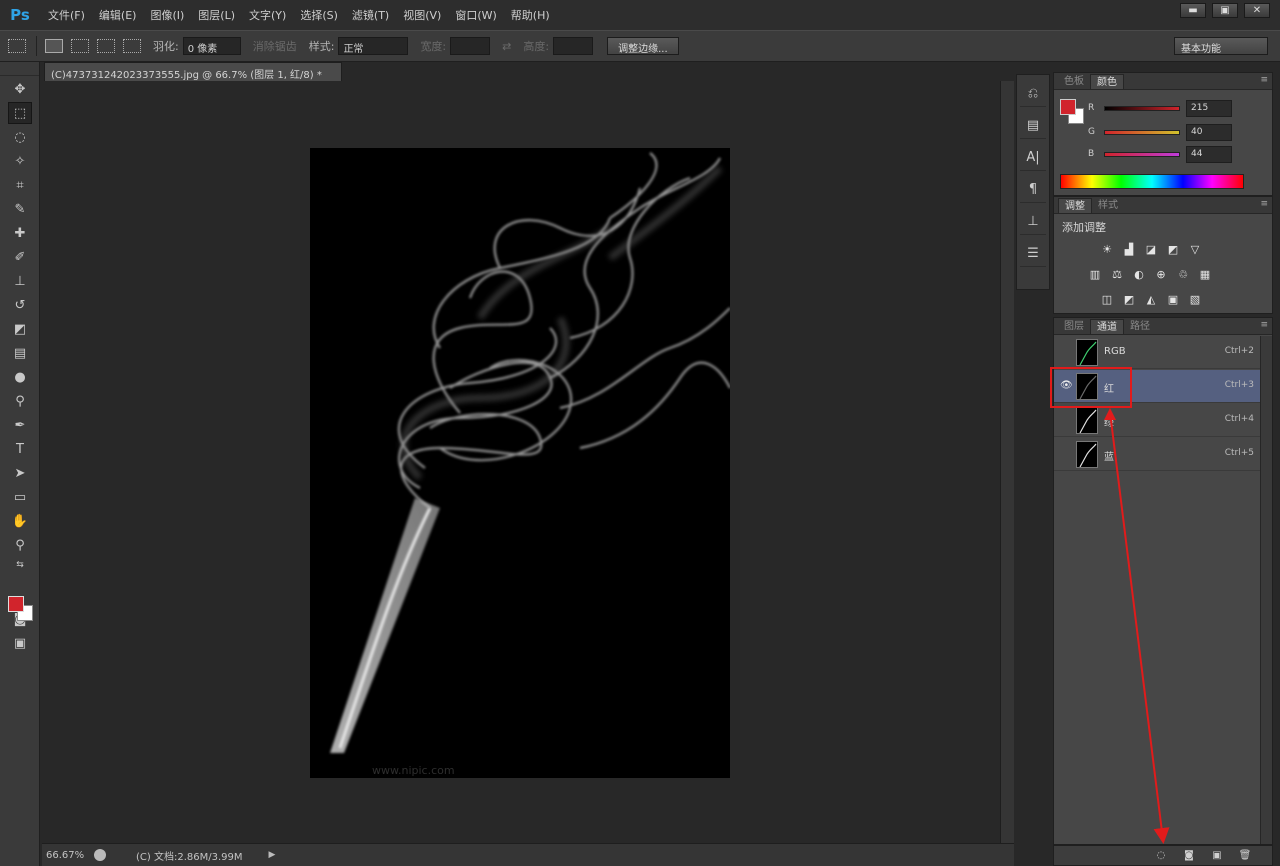 The height and width of the screenshot is (866, 1280). Describe the element at coordinates (100, 855) in the screenshot. I see `status-info-icon` at that location.